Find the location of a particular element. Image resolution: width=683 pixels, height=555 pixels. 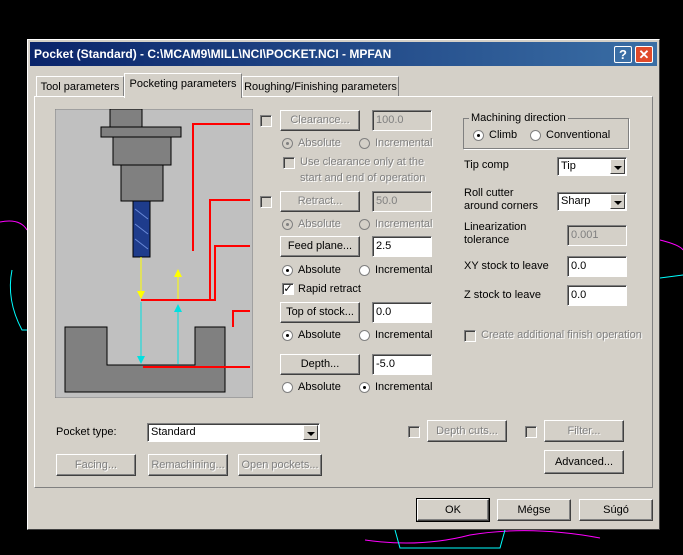

clearance-only-checkbox is located at coordinates (289, 163).